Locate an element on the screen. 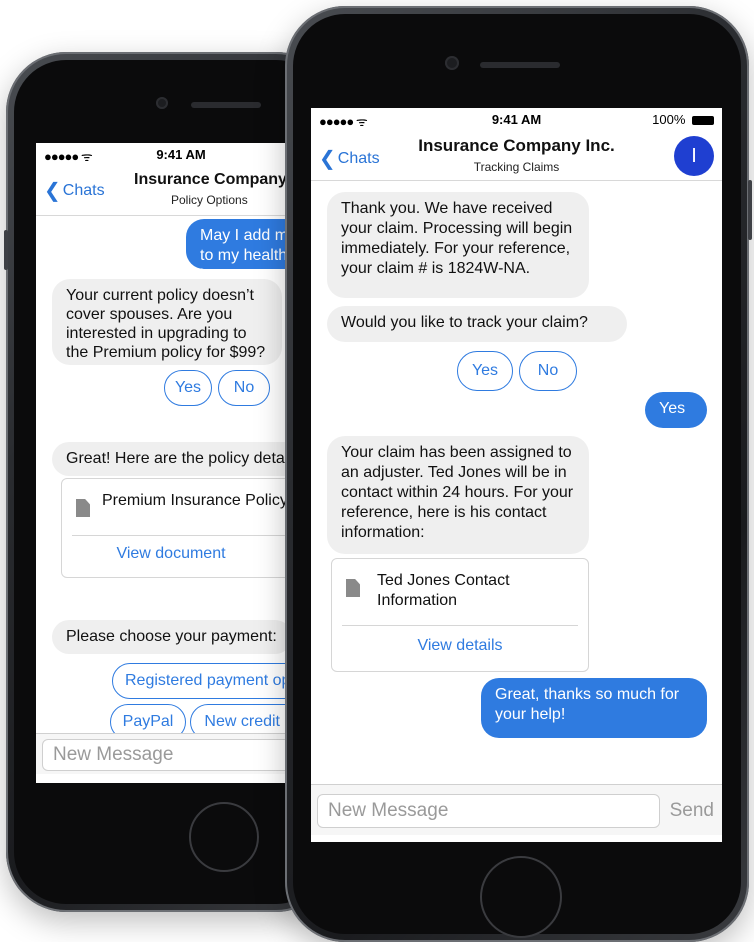 This screenshot has height=942, width=754. back-phone-home-button is located at coordinates (224, 837).